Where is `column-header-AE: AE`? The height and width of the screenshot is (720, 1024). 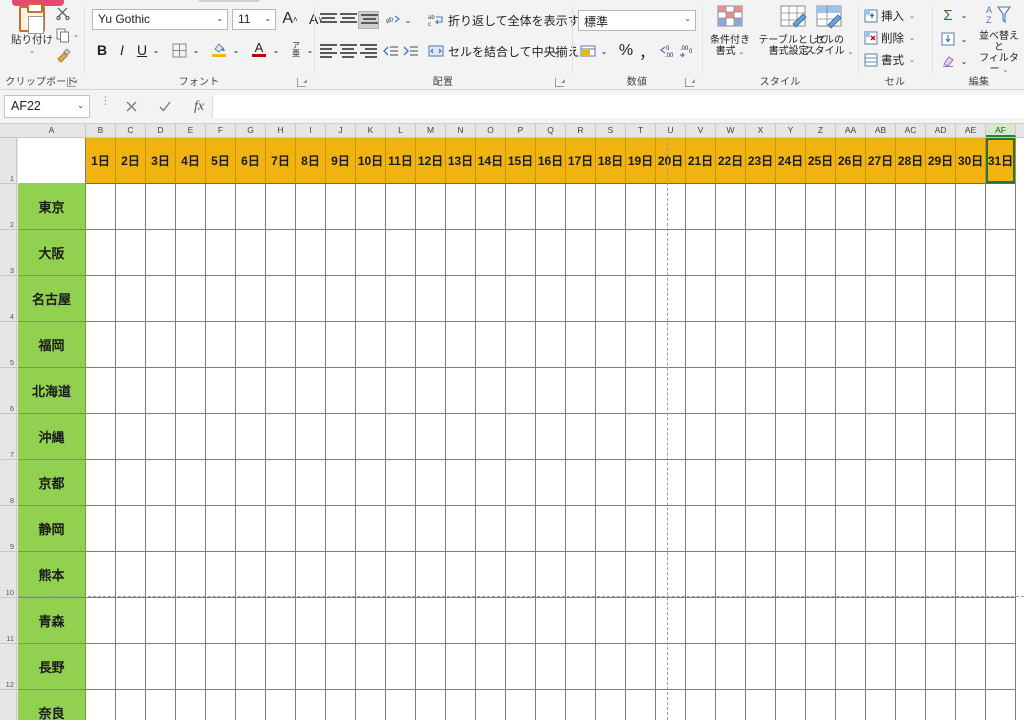 column-header-AE: AE is located at coordinates (971, 130).